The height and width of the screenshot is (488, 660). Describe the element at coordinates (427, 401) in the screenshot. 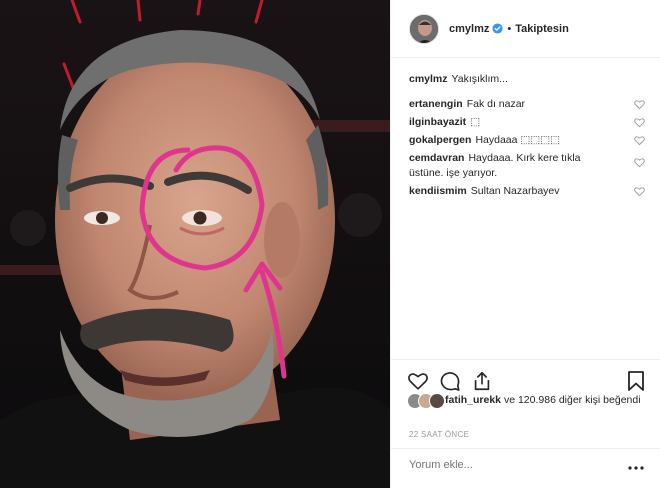

I see `liker-avatars` at that location.